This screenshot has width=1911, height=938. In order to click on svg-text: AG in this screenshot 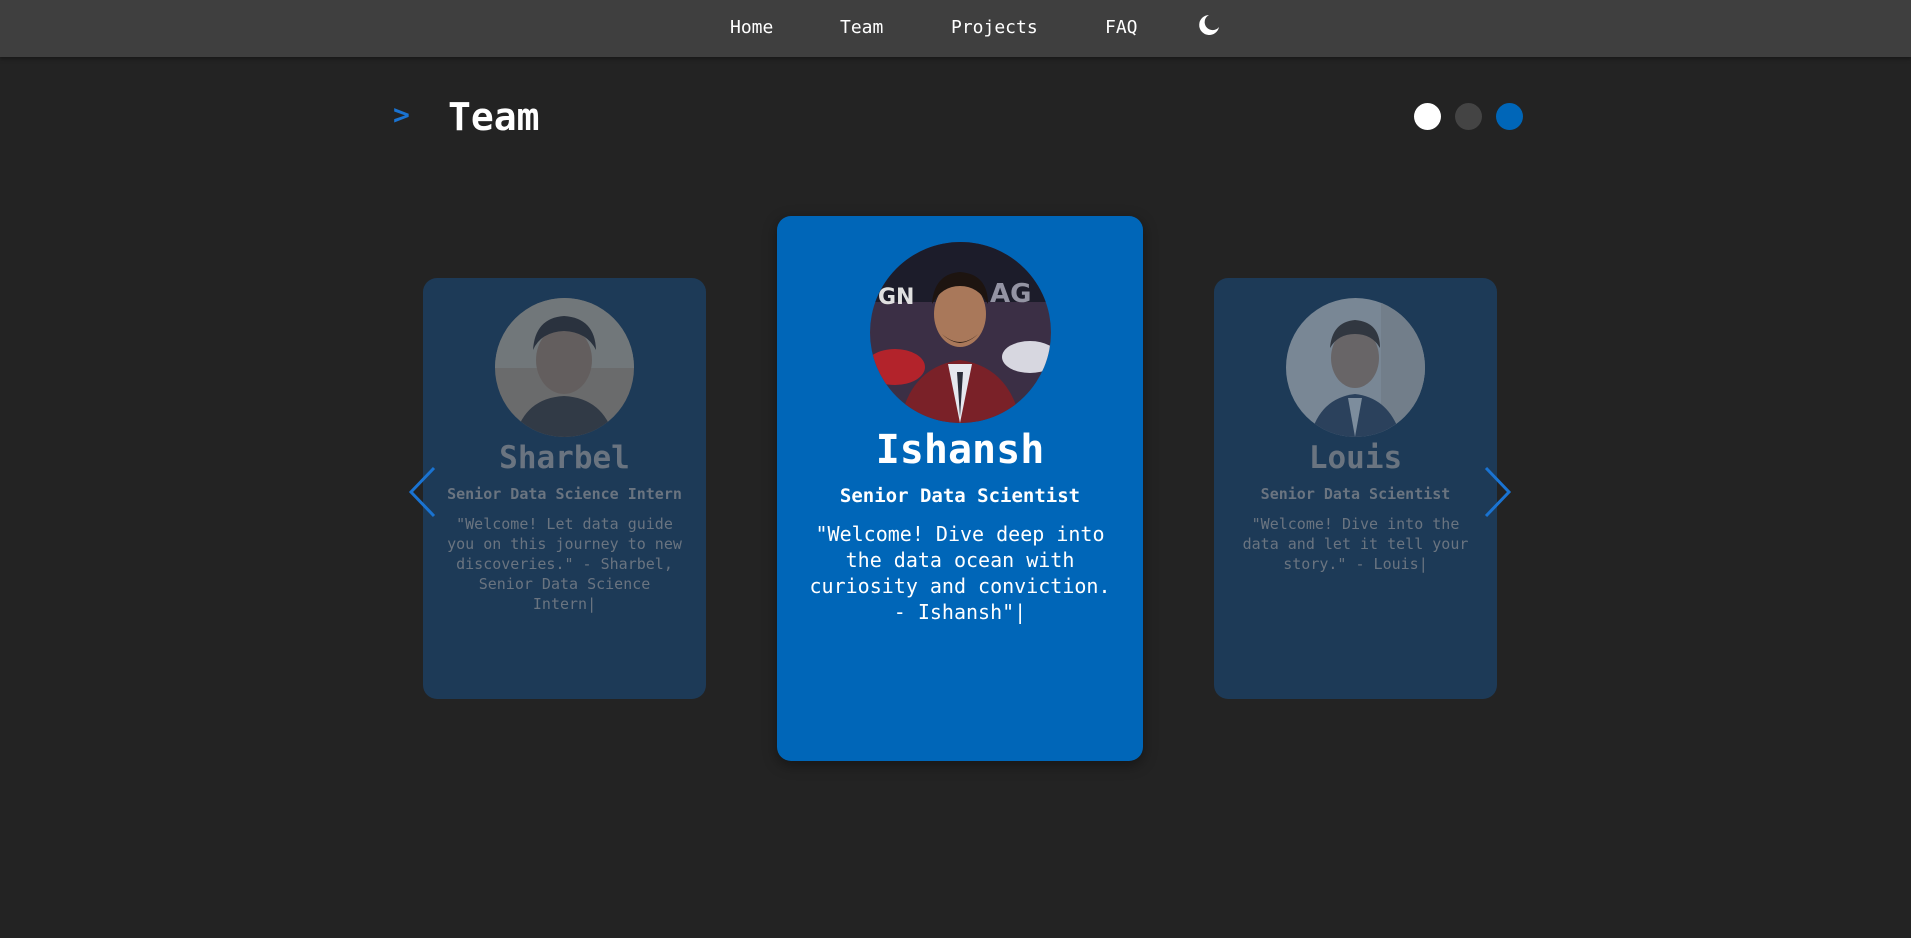, I will do `click(1010, 294)`.